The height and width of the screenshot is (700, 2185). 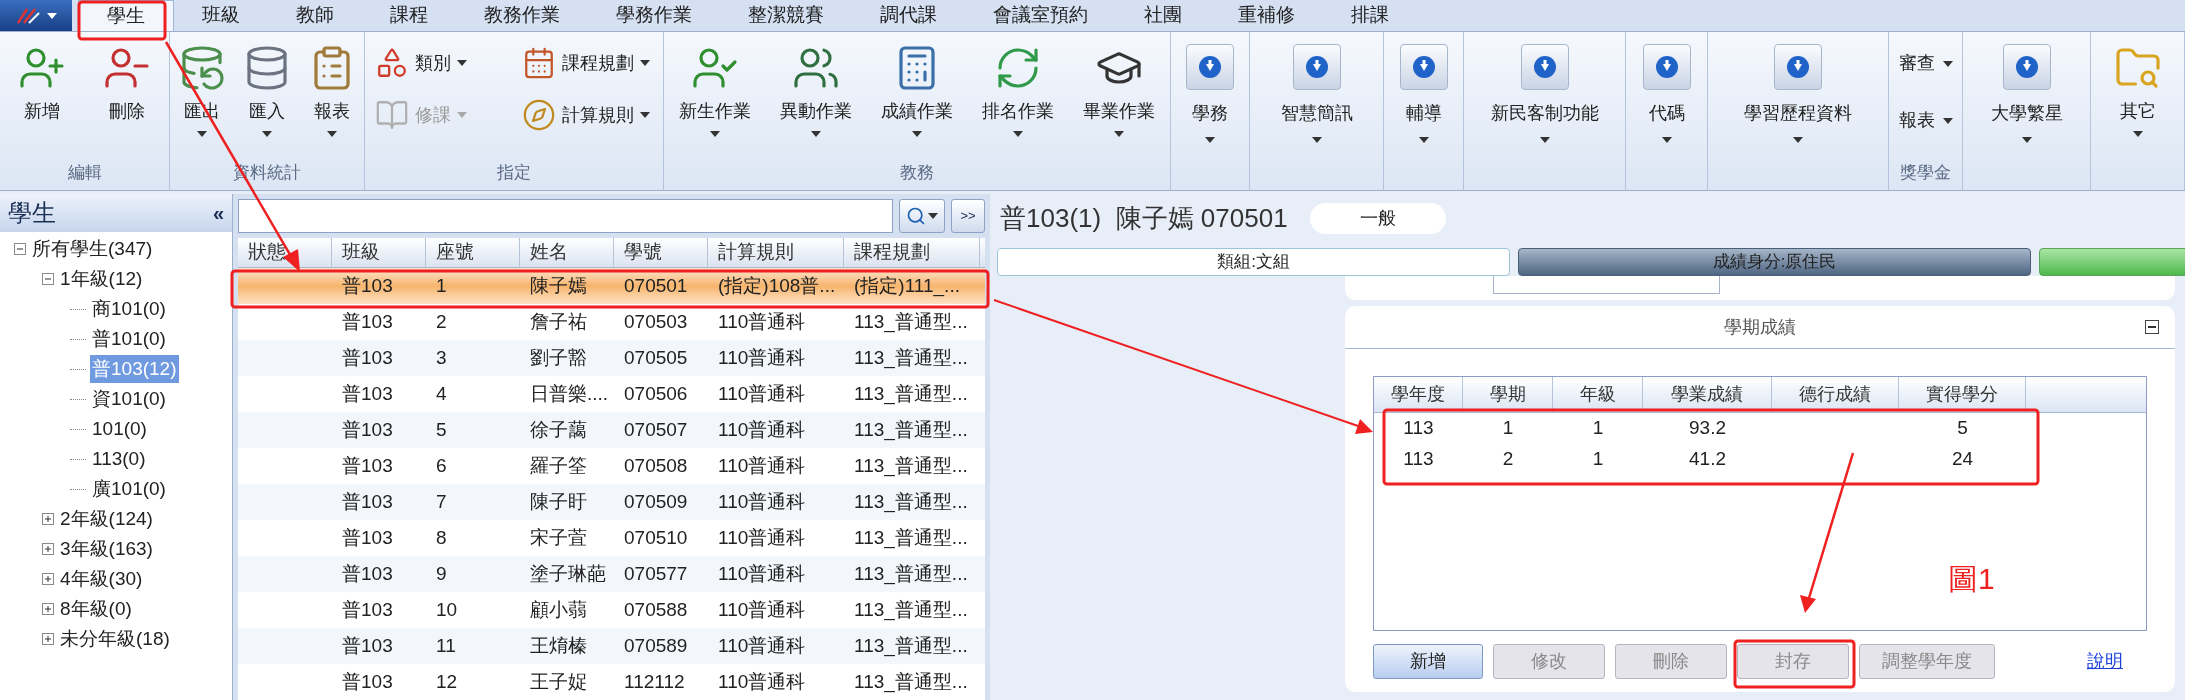 I want to click on column-header: 學業成績, so click(x=1707, y=394).